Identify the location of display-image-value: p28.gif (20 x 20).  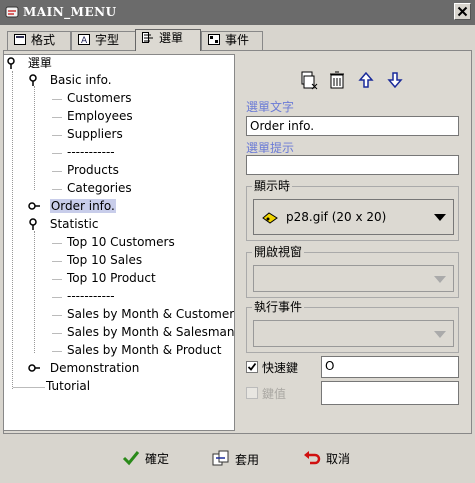
(336, 217).